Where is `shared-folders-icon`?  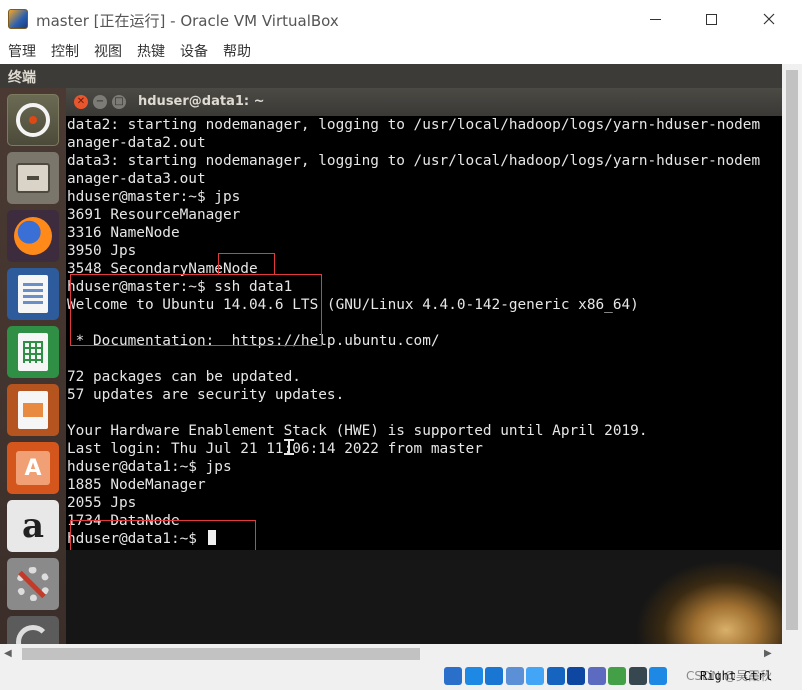 shared-folders-icon is located at coordinates (555, 676).